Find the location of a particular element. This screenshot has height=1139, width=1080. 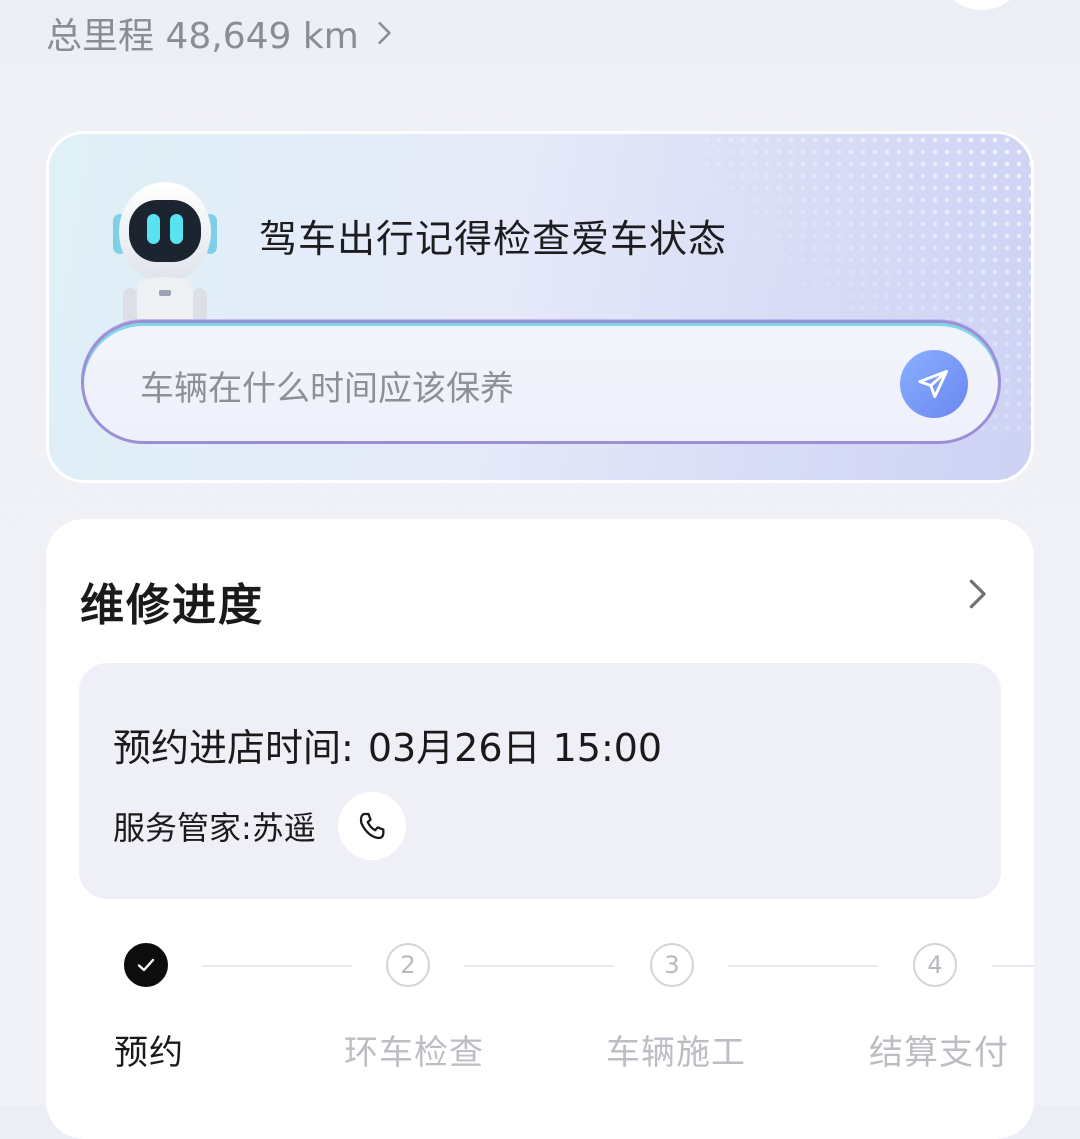

appointment-label: 预约进店时间: is located at coordinates (233, 748).